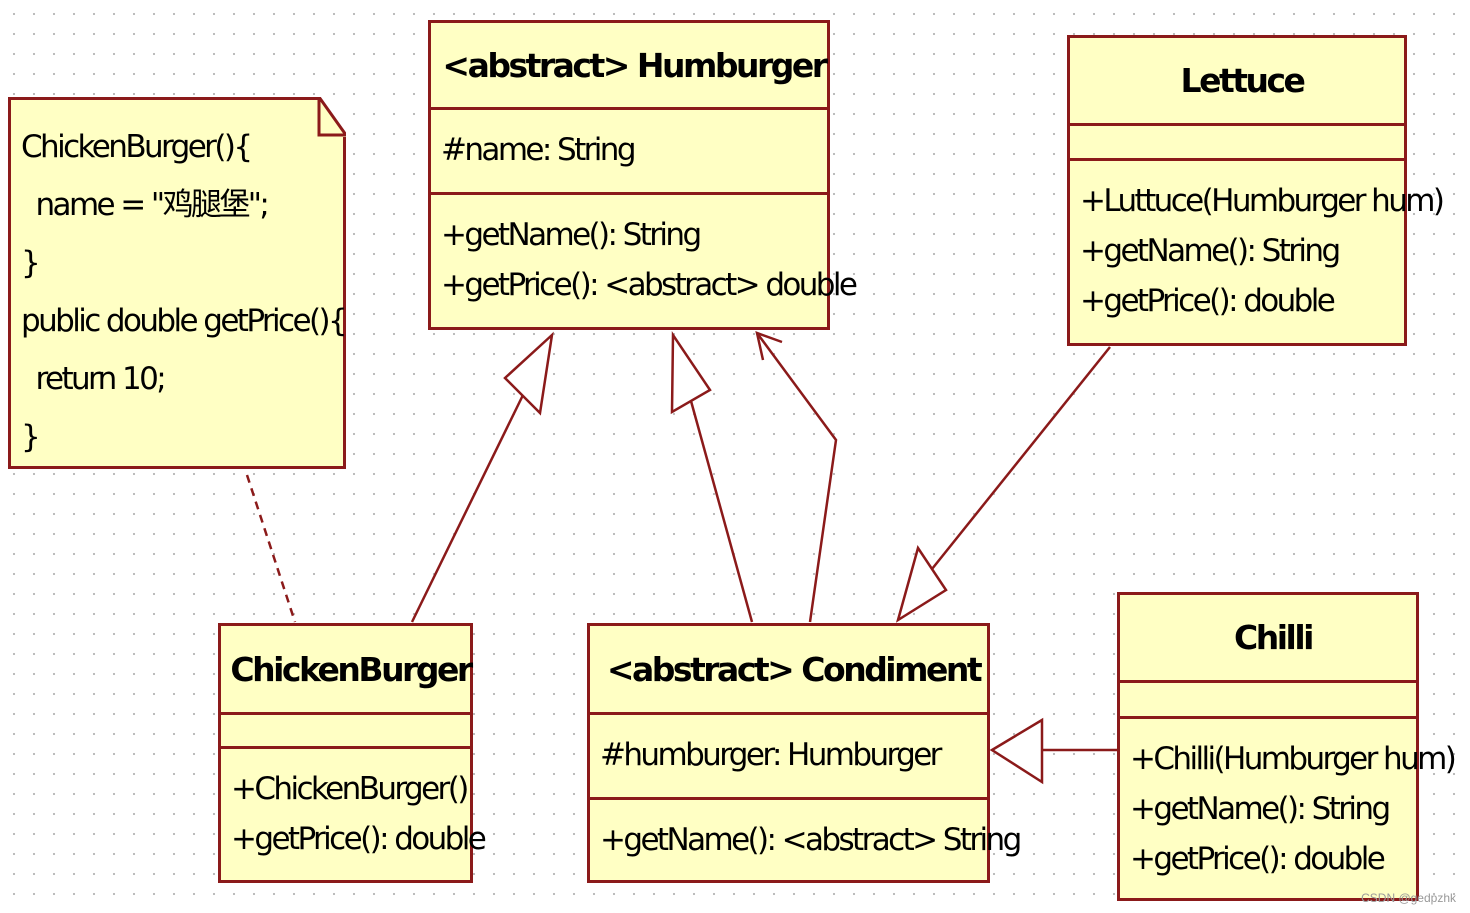  Describe the element at coordinates (721, 511) in the screenshot. I see `condiment-generalization-line` at that location.